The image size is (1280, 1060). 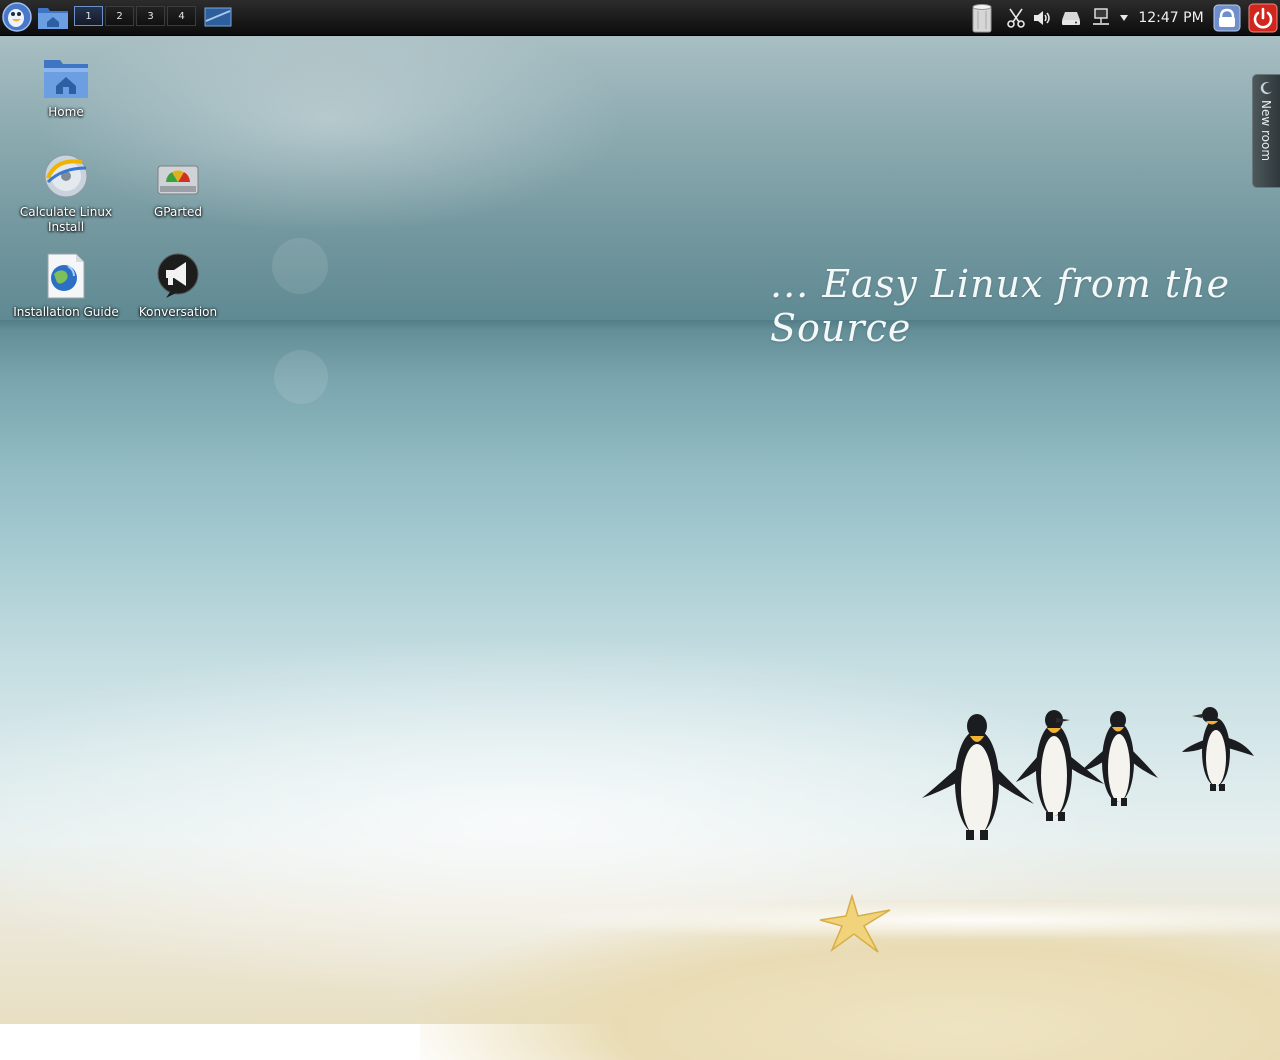 I want to click on power-button, so click(x=1263, y=17).